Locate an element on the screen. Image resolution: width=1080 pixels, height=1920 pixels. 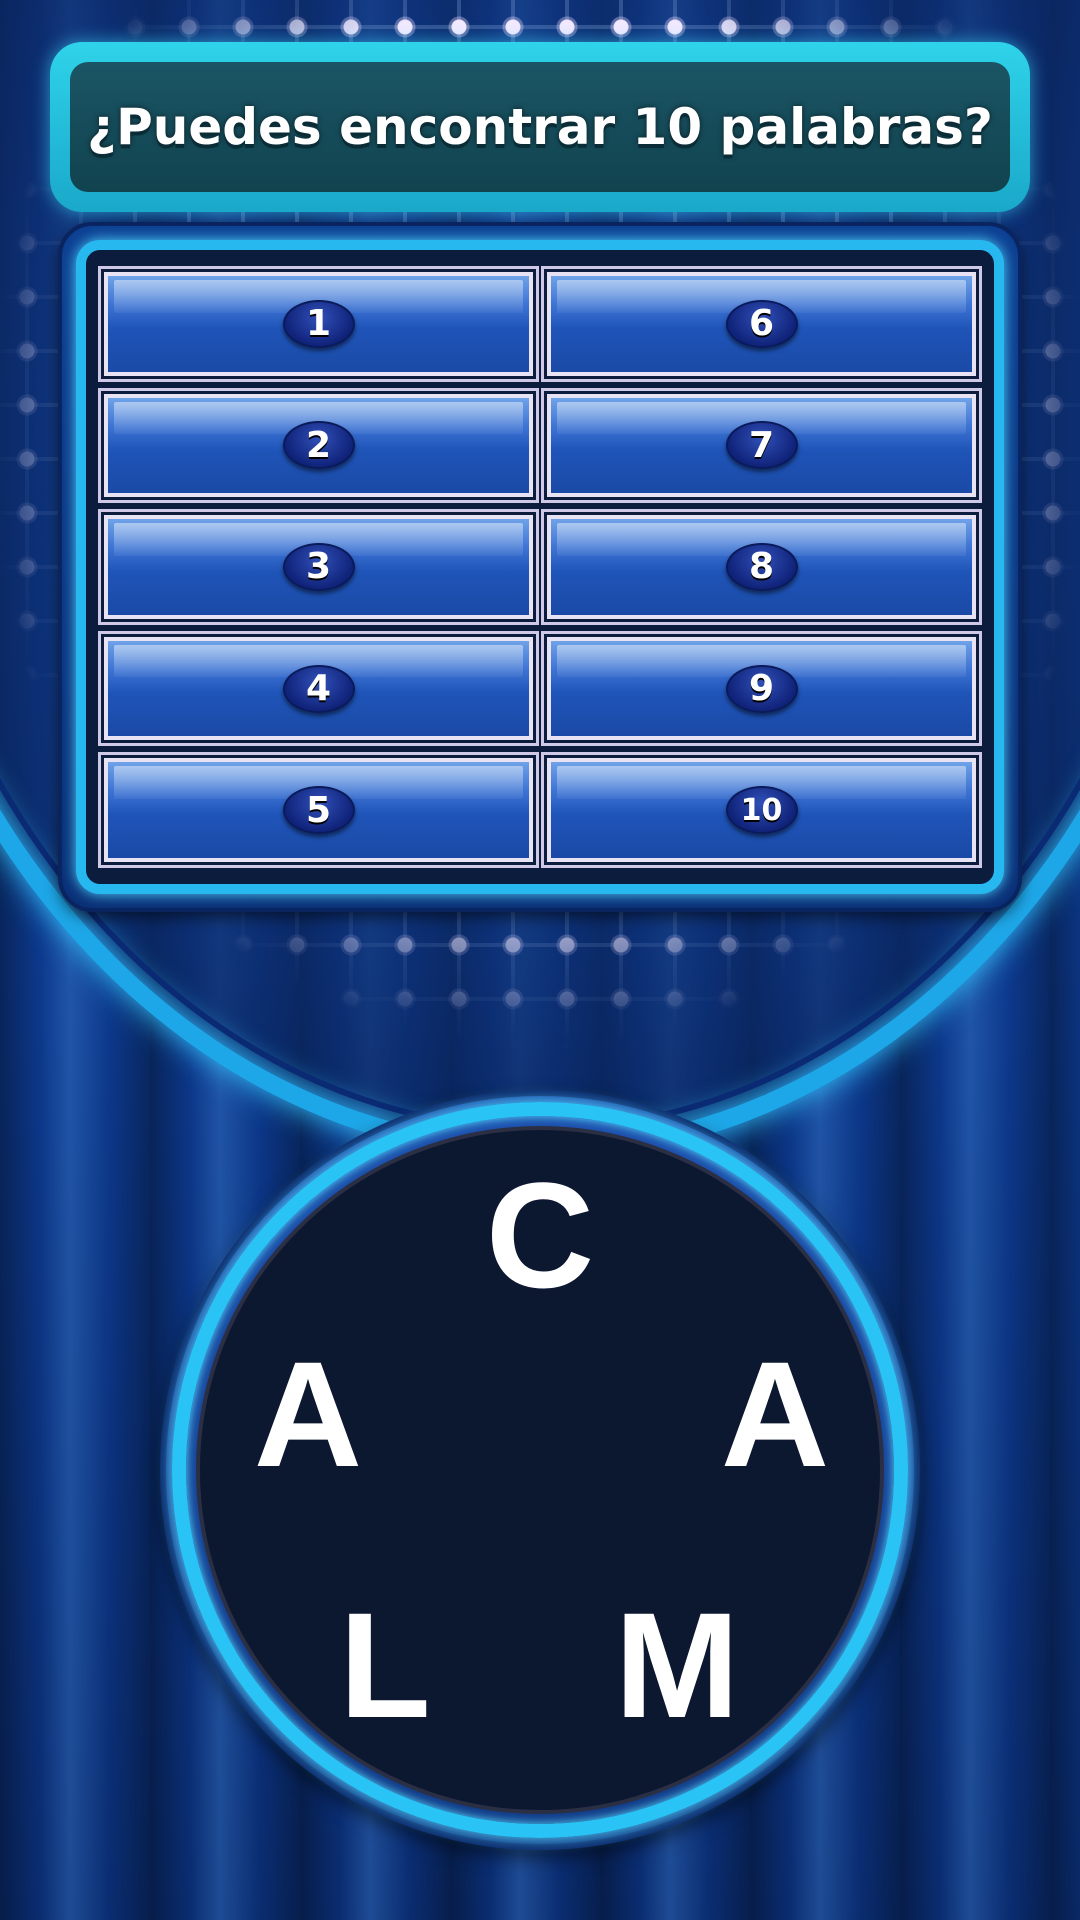
answer-slot-7: 7 is located at coordinates (761, 445).